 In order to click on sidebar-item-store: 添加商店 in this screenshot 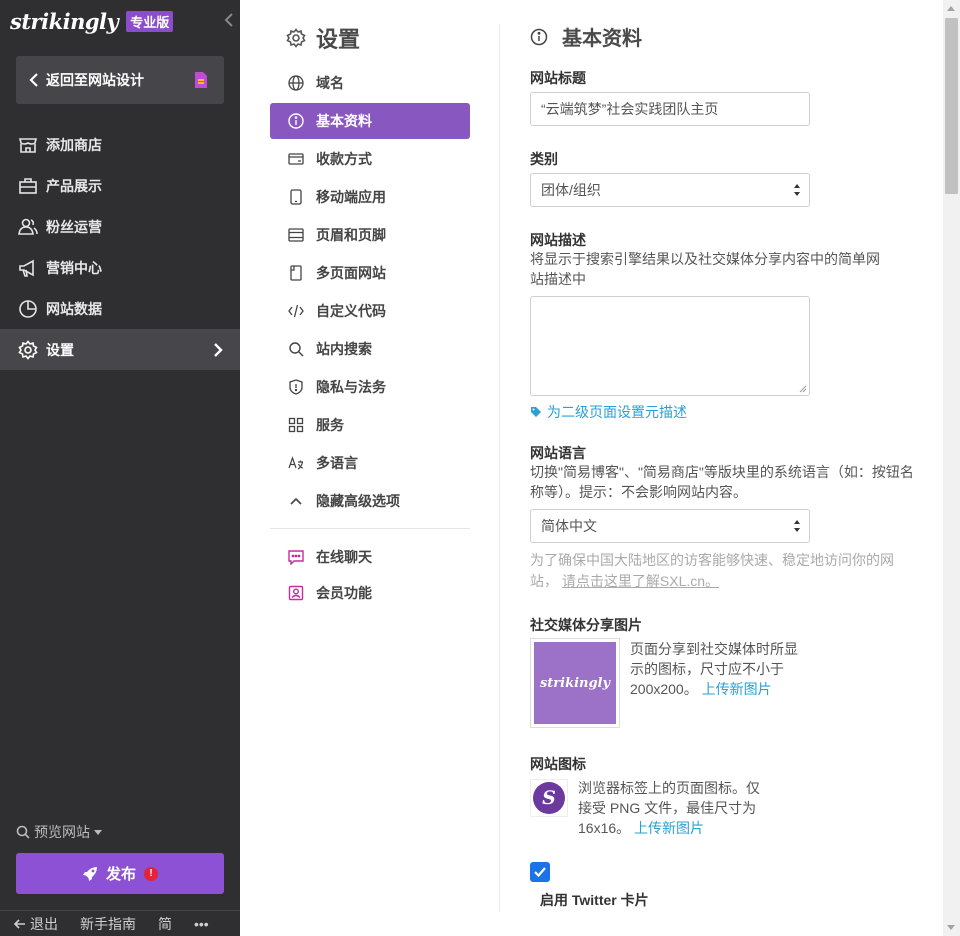, I will do `click(120, 144)`.